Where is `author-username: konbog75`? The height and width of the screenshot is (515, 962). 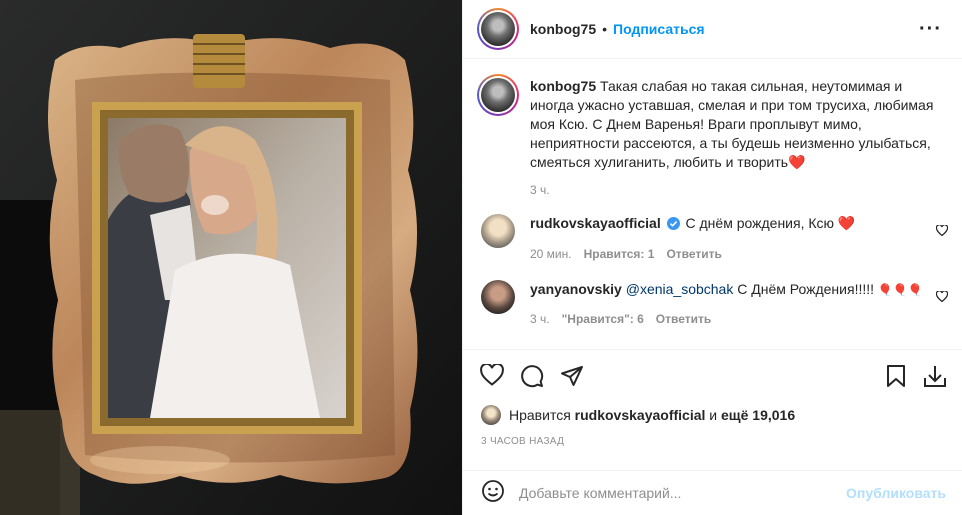
author-username: konbog75 is located at coordinates (563, 29).